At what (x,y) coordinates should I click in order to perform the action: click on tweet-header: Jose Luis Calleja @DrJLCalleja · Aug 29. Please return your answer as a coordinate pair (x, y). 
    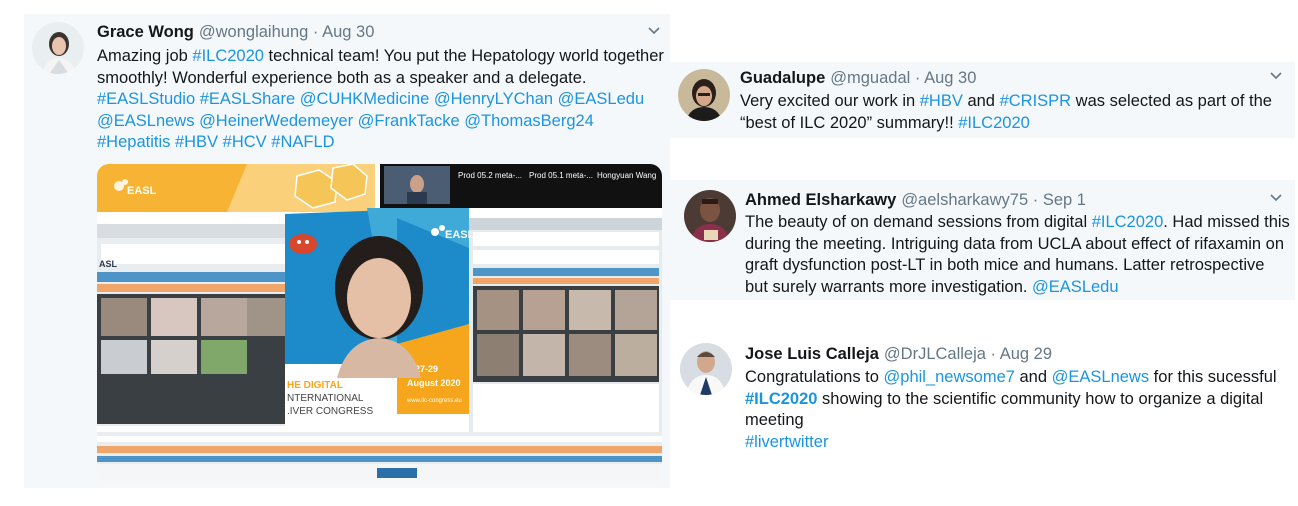
    Looking at the image, I should click on (898, 354).